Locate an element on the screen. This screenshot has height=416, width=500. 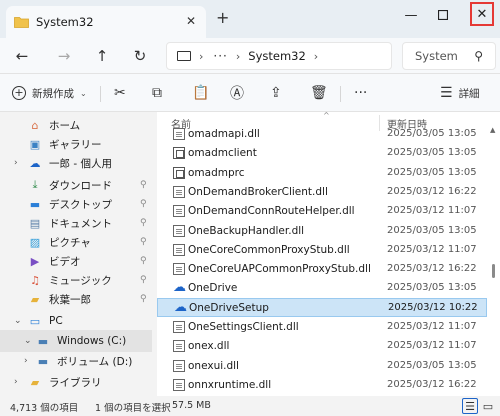
more-button: ··· is located at coordinates (360, 93).